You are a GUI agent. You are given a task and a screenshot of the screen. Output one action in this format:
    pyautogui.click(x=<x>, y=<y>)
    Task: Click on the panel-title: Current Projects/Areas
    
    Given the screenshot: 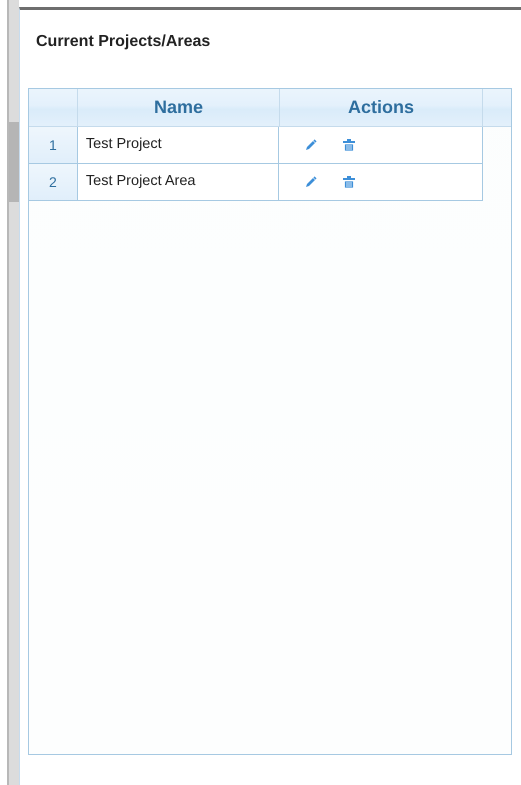 What is the action you would take?
    pyautogui.click(x=124, y=42)
    